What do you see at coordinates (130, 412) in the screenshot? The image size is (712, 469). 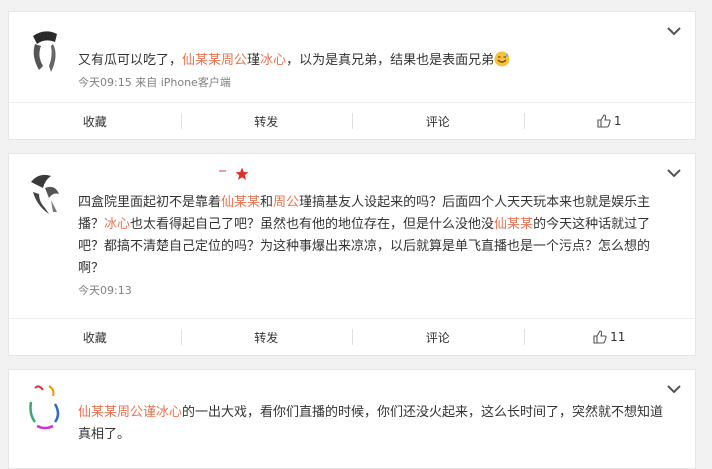 I see `mention-link: 仙某某周公谨冰心` at bounding box center [130, 412].